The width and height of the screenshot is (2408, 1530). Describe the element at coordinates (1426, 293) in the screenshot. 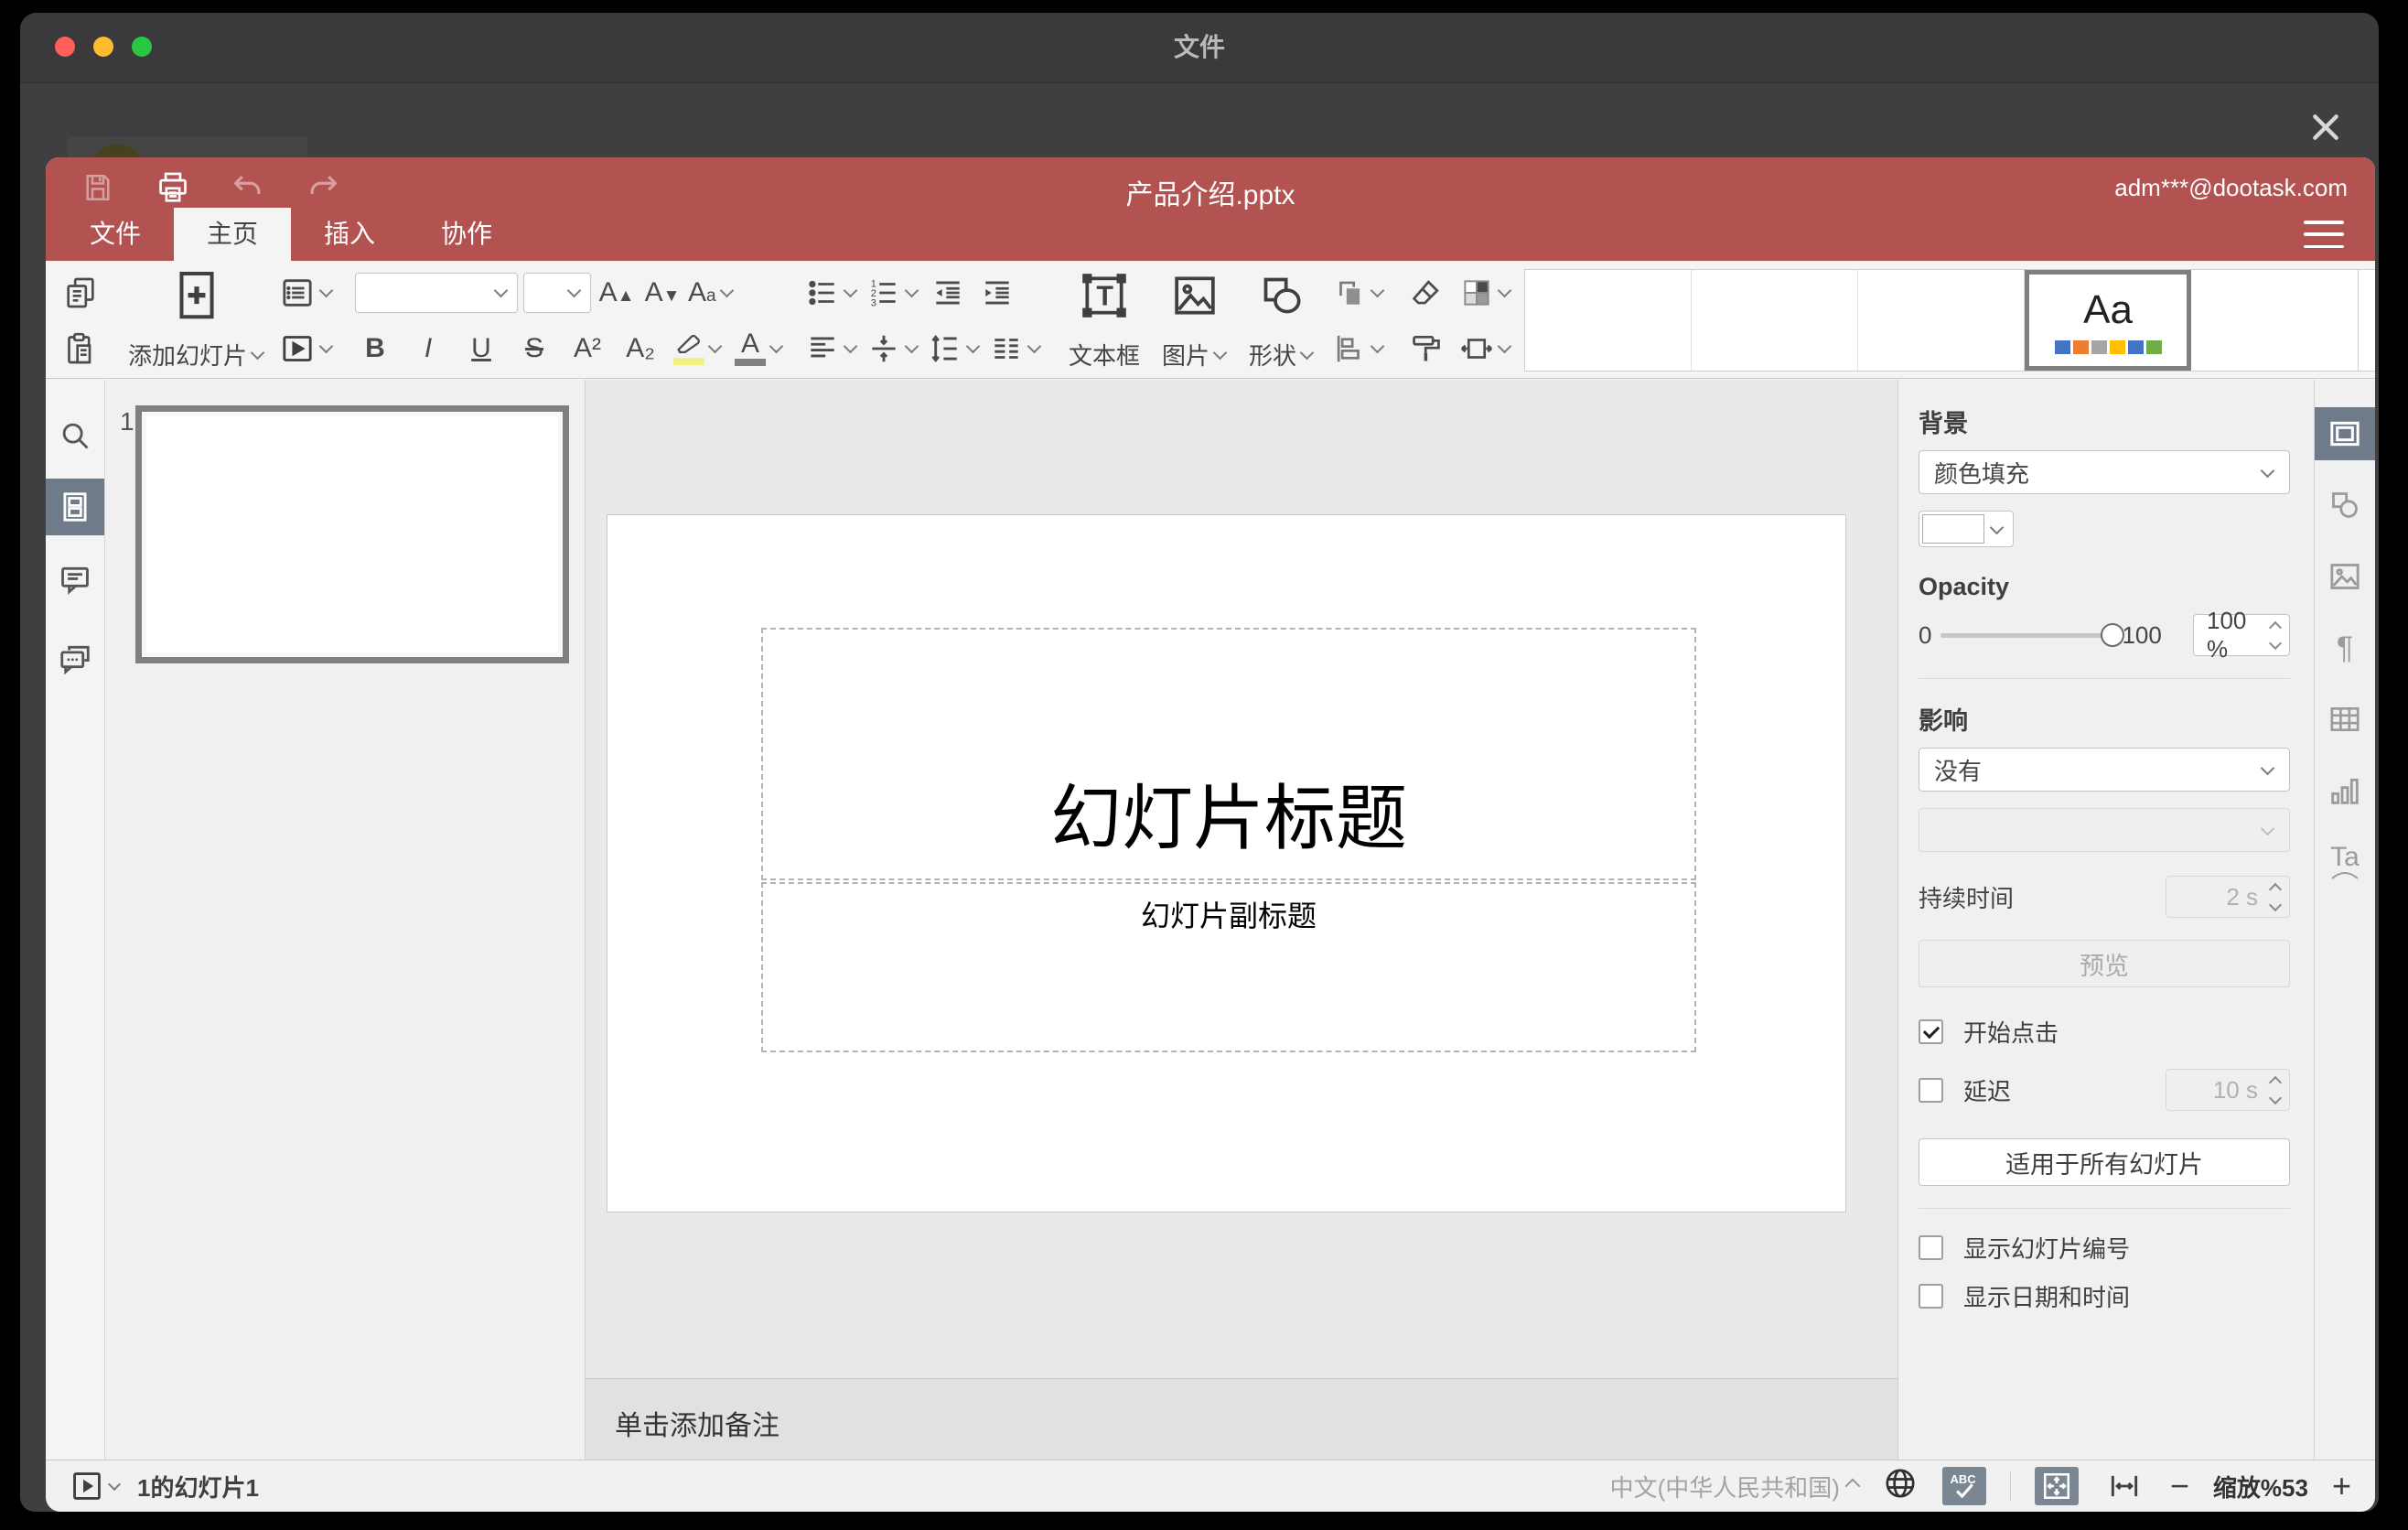

I see `clear-style-button` at that location.